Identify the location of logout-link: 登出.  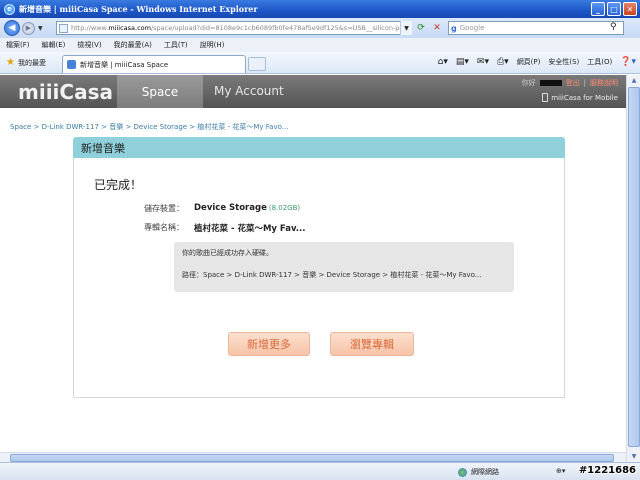
(573, 83).